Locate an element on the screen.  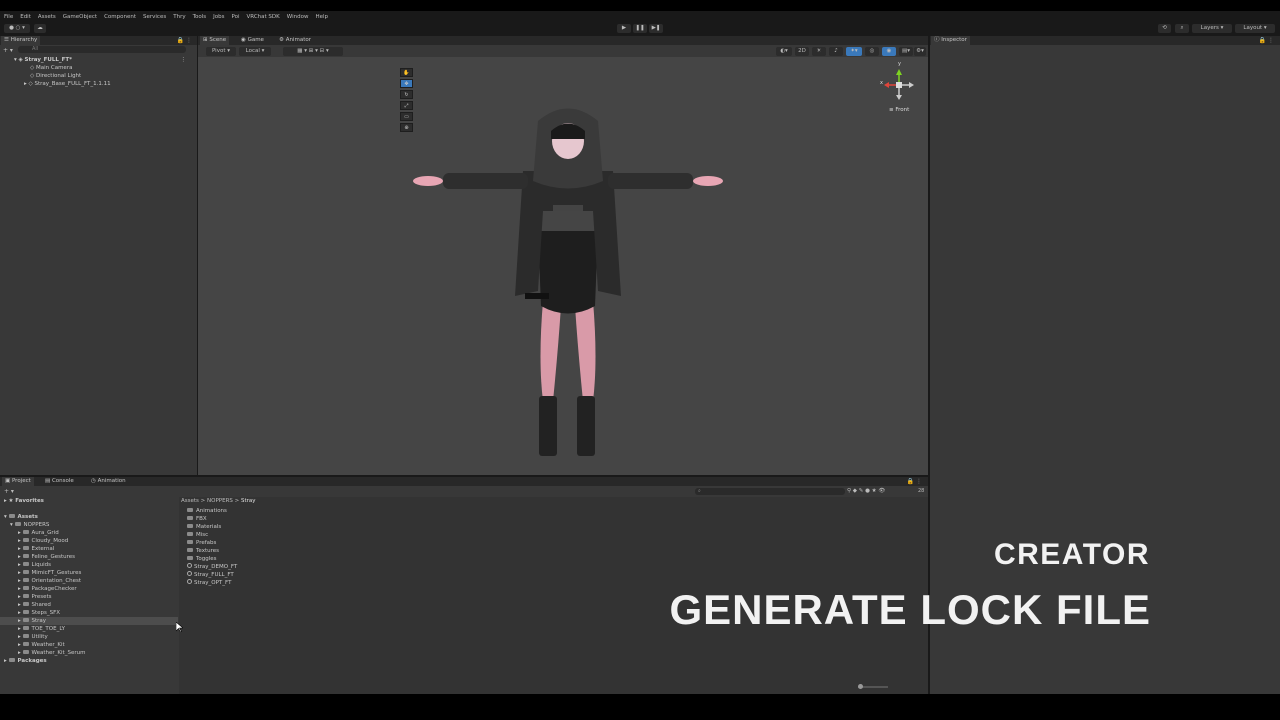
draw-mode-icon: ◐▾ is located at coordinates (784, 51).